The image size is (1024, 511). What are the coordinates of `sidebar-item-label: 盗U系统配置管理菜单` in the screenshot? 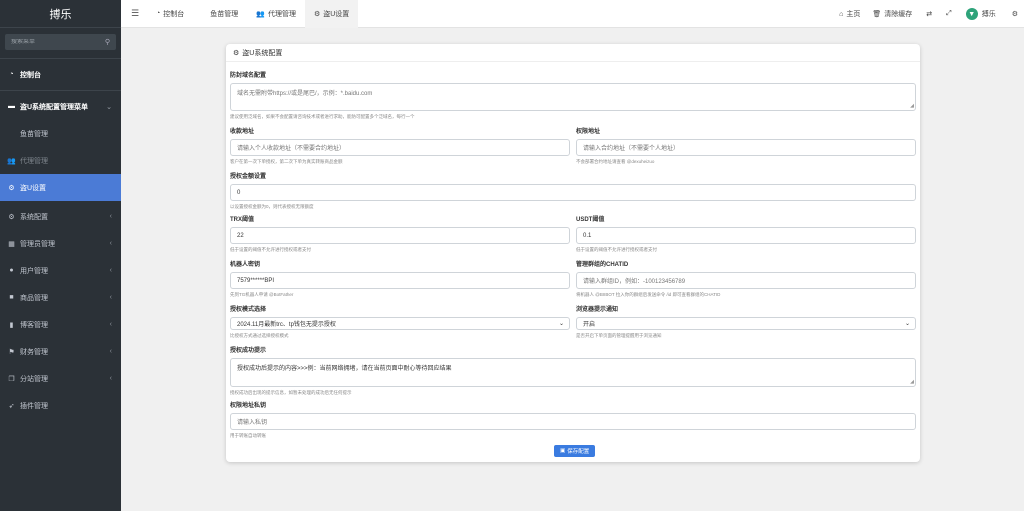 It's located at (54, 107).